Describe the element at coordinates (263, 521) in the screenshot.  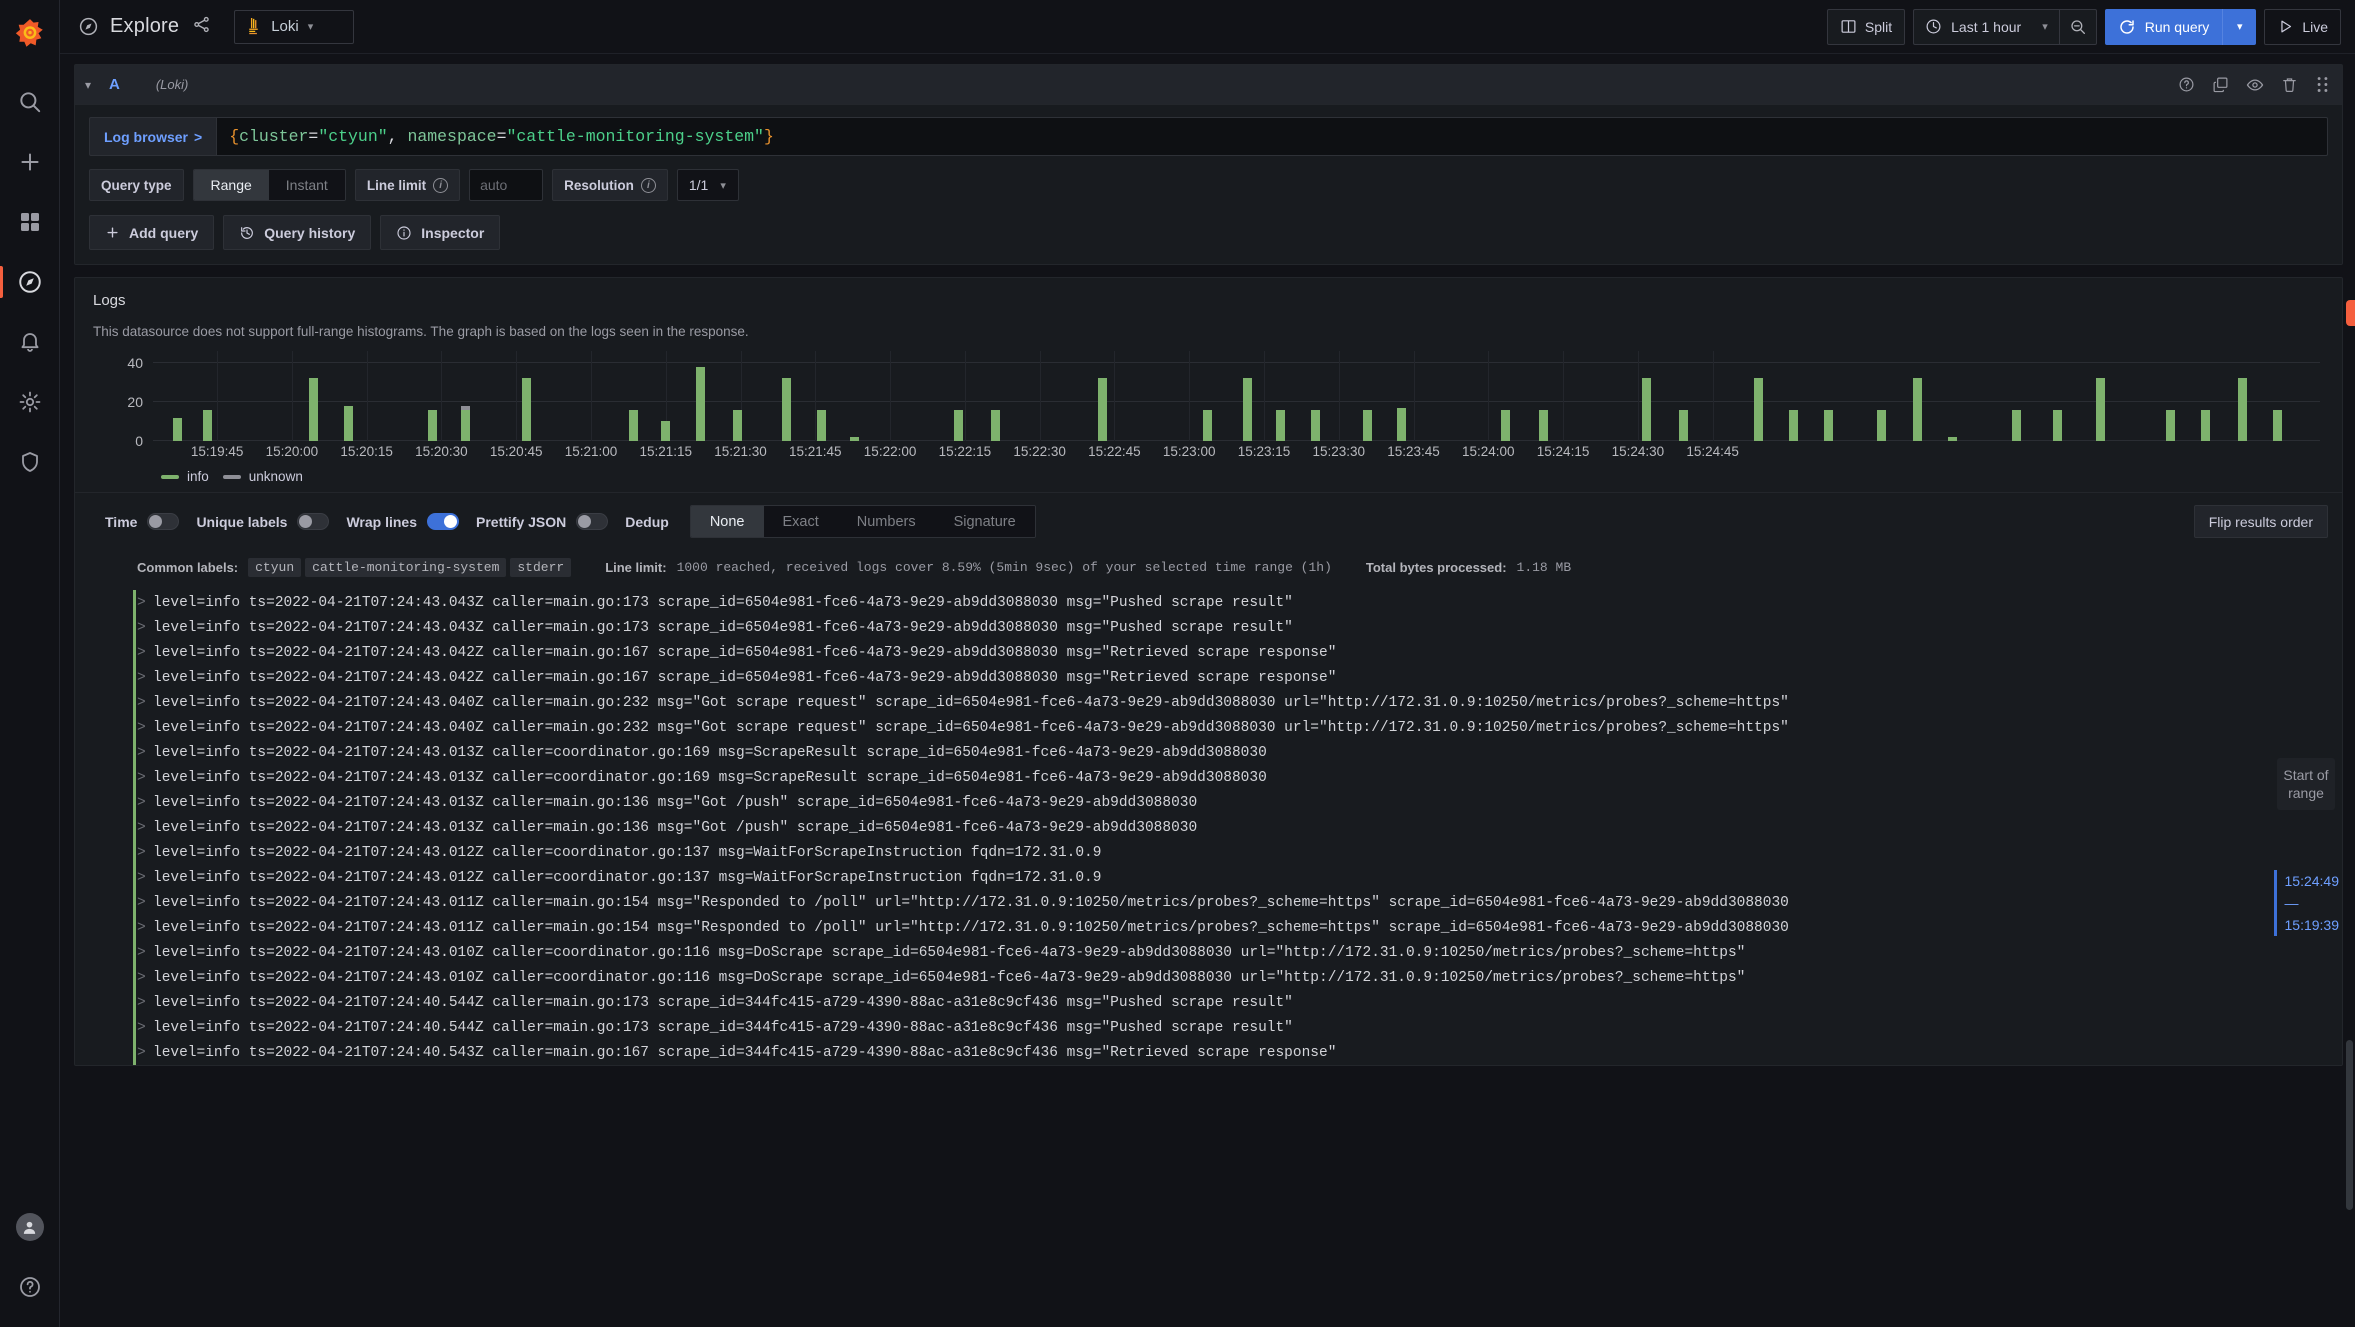
I see `unique-labels-toggle-item: Unique labels` at that location.